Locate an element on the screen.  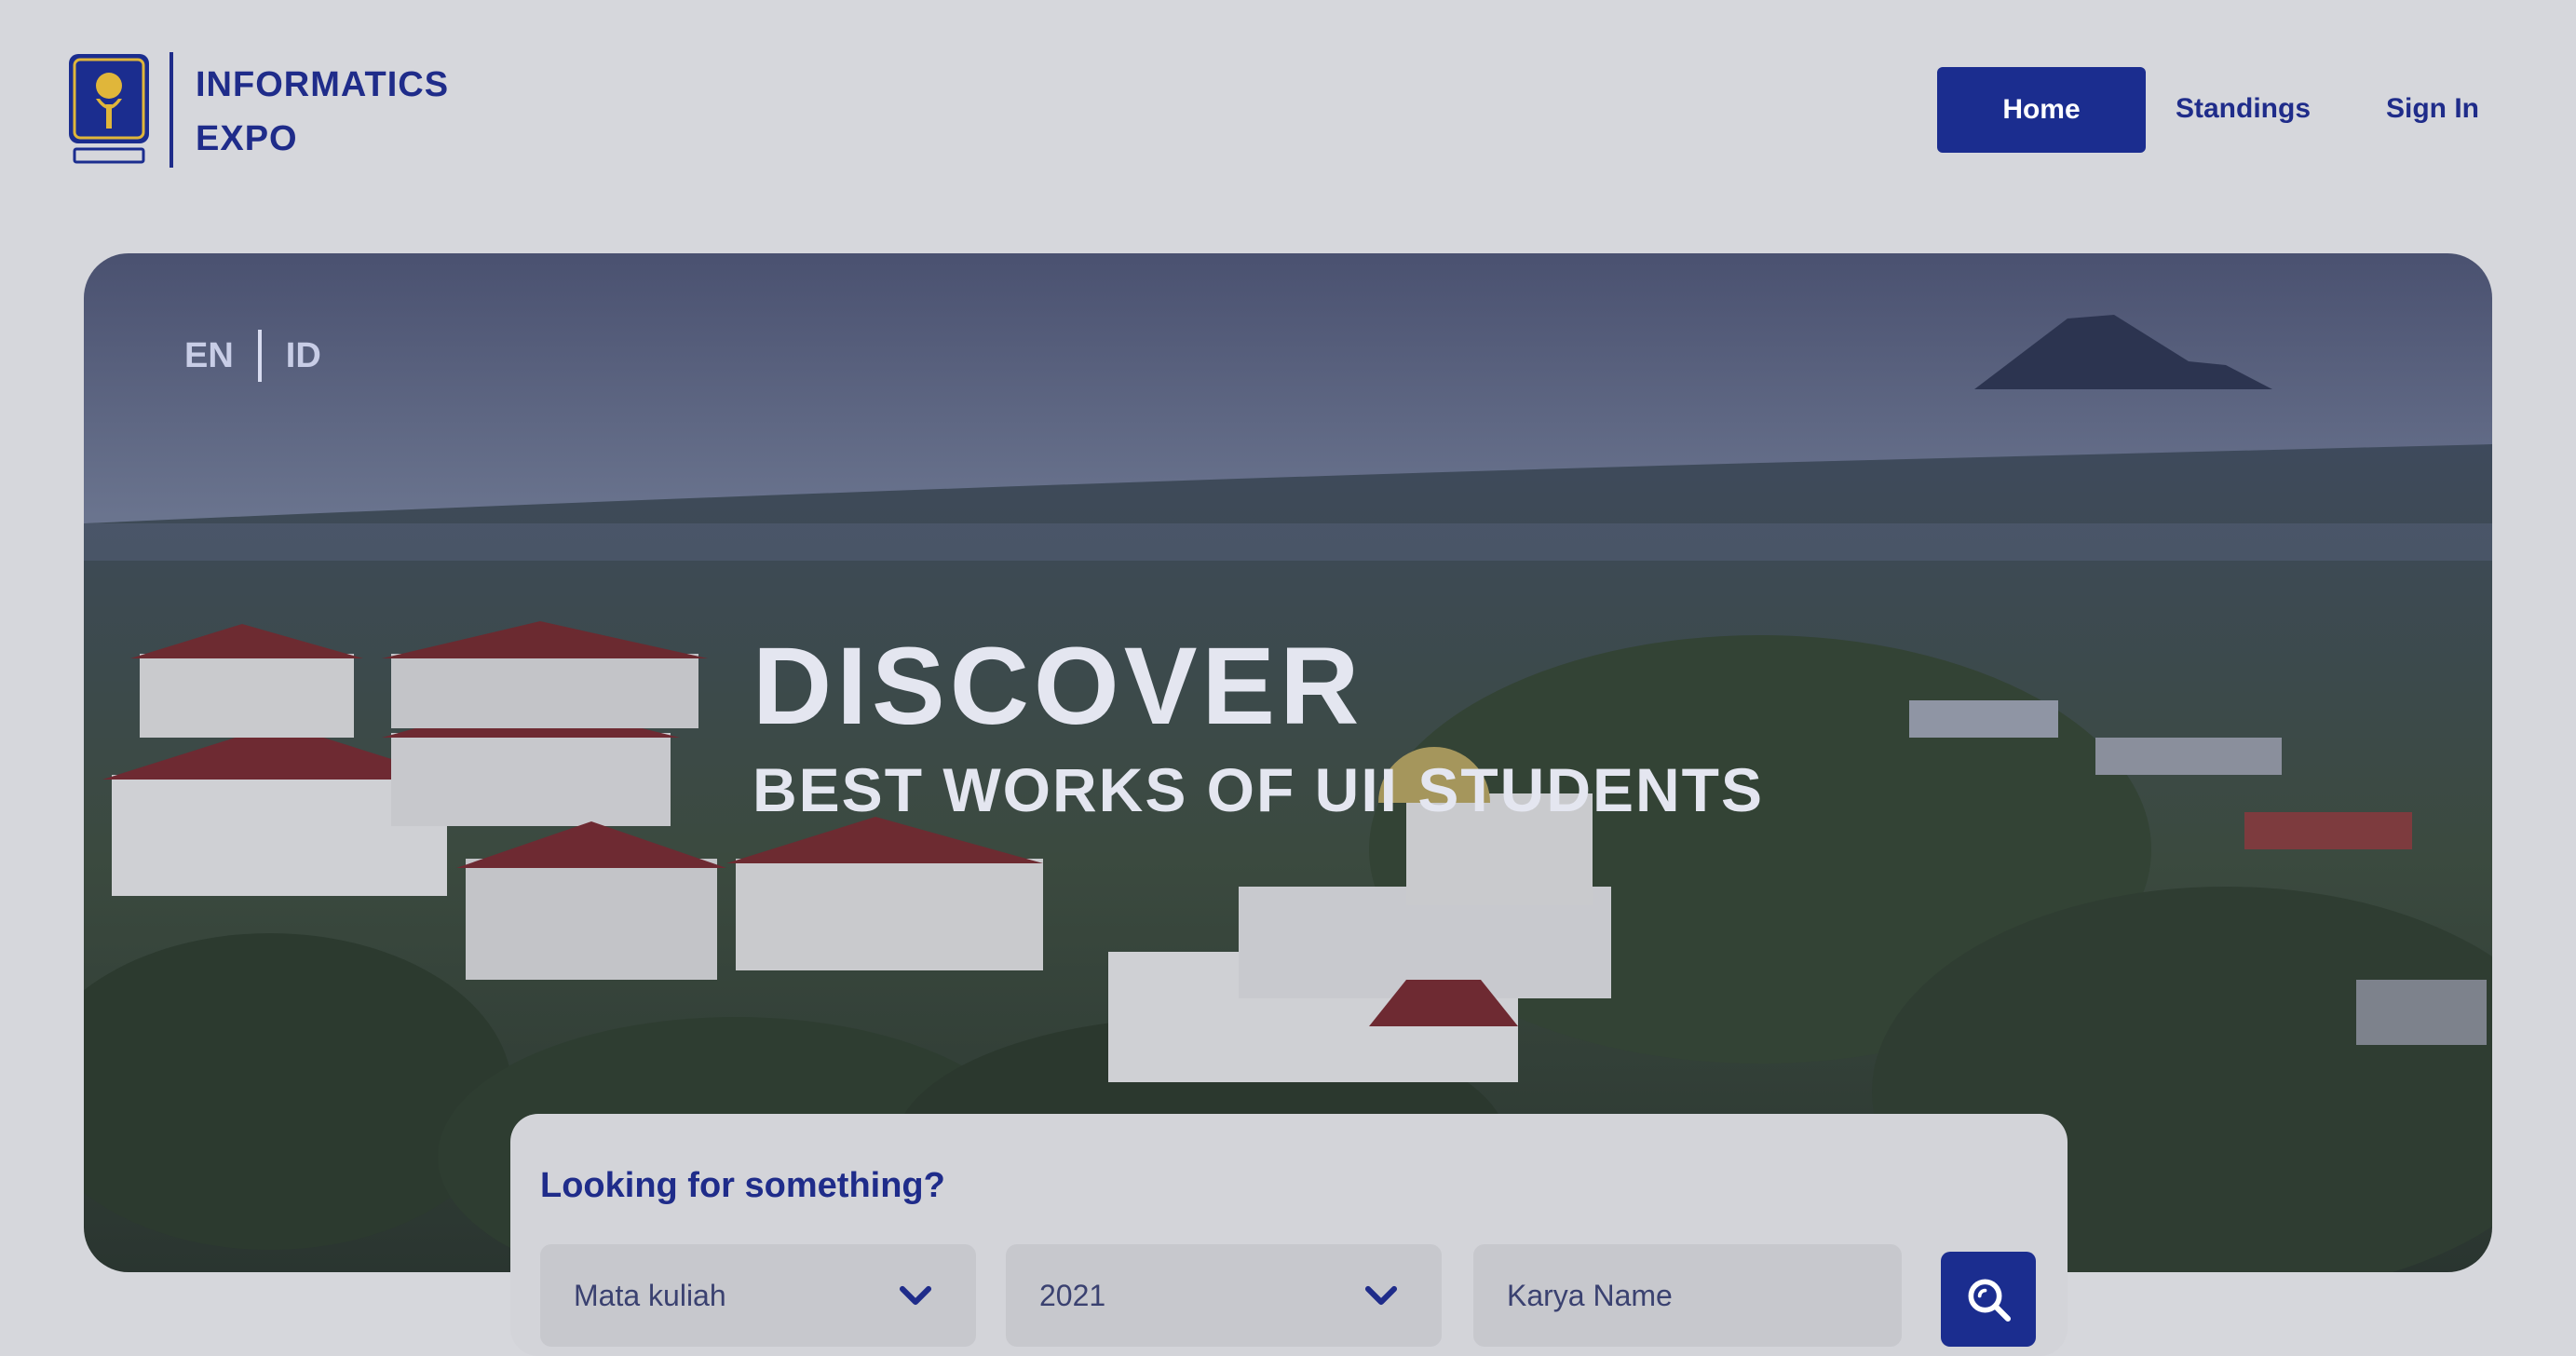
lang-id-option: ID is located at coordinates (303, 356).